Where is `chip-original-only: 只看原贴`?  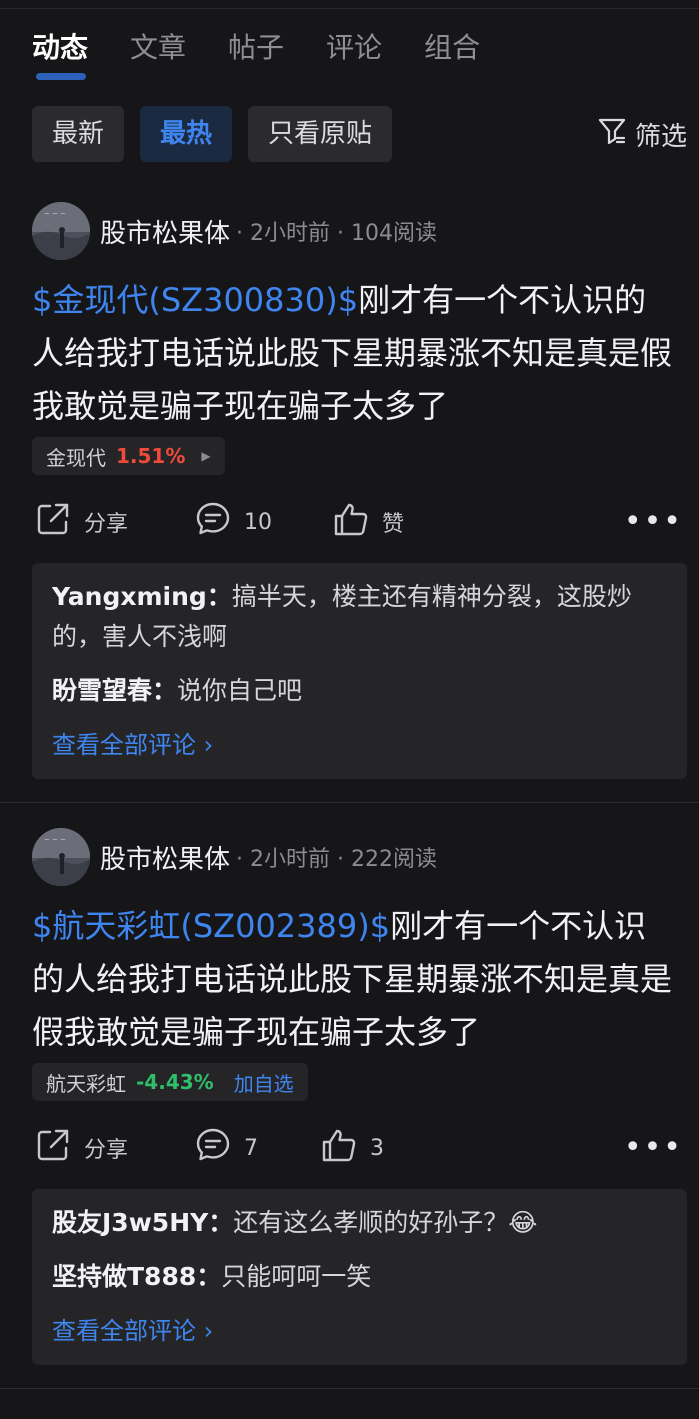 chip-original-only: 只看原贴 is located at coordinates (320, 134).